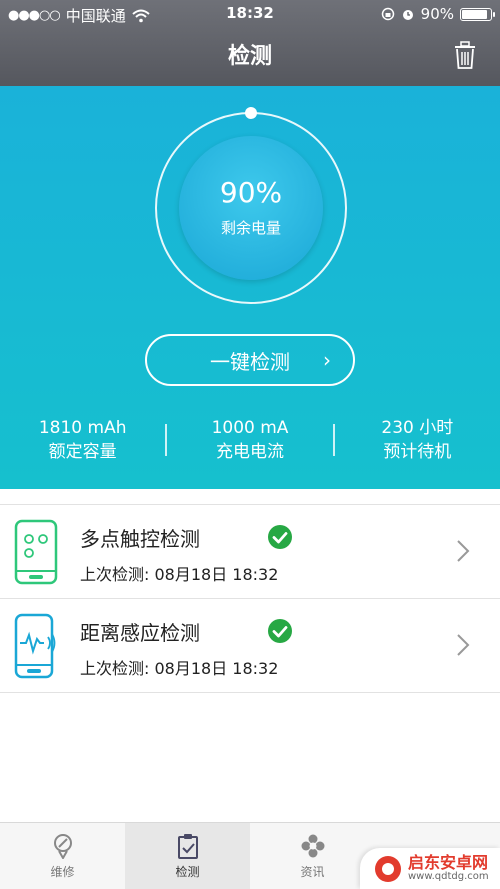  I want to click on battery-percentage-label: 剩余电量, so click(250, 228).